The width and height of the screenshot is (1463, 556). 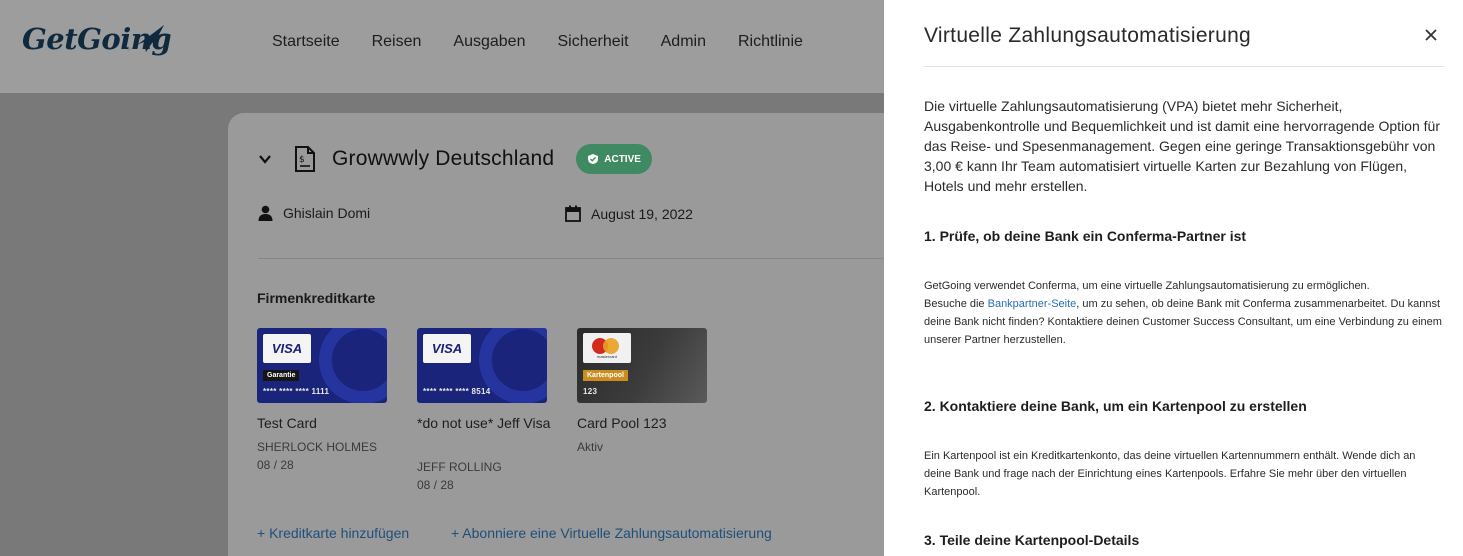 What do you see at coordinates (642, 213) in the screenshot?
I see `trip-date: August 19, 2022` at bounding box center [642, 213].